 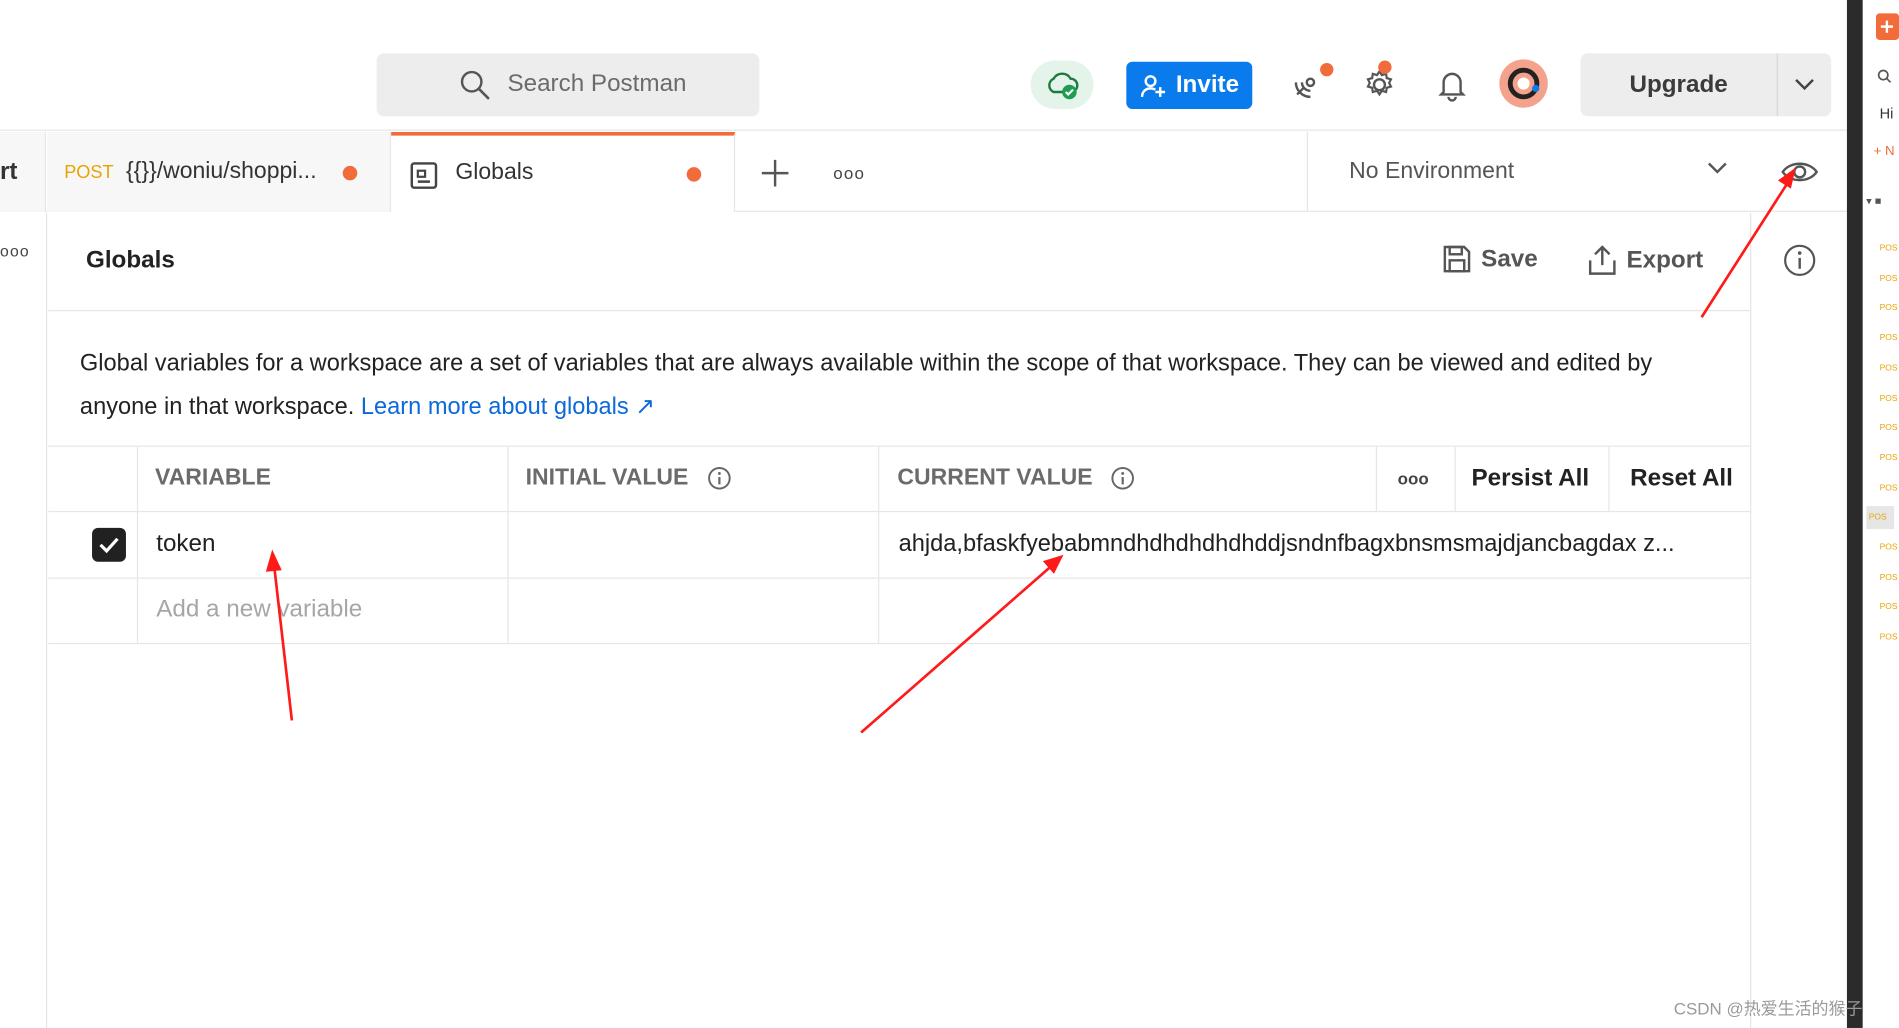 What do you see at coordinates (1873, 201) in the screenshot?
I see `folder-collapse-icon: ▾ ■` at bounding box center [1873, 201].